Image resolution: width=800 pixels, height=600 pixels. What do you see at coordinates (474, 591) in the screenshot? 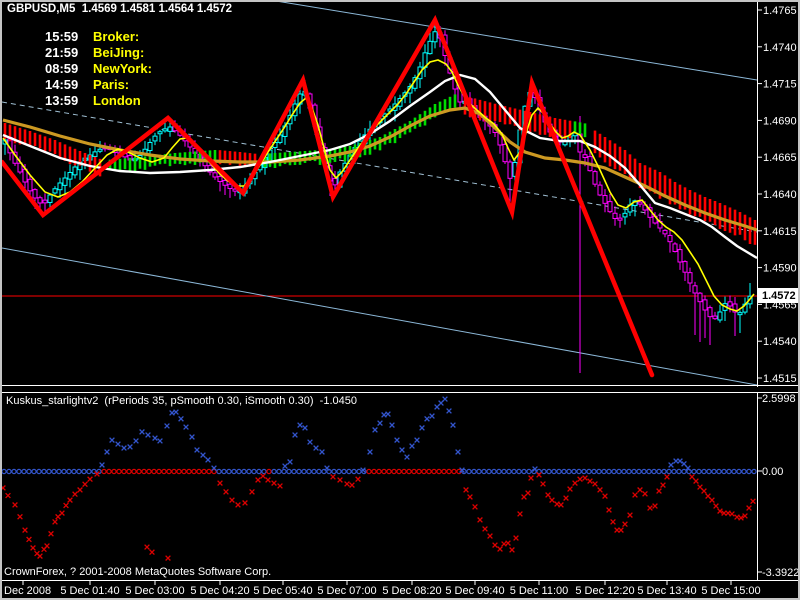
I see `time-axis-label: 5 Dec 09:40` at bounding box center [474, 591].